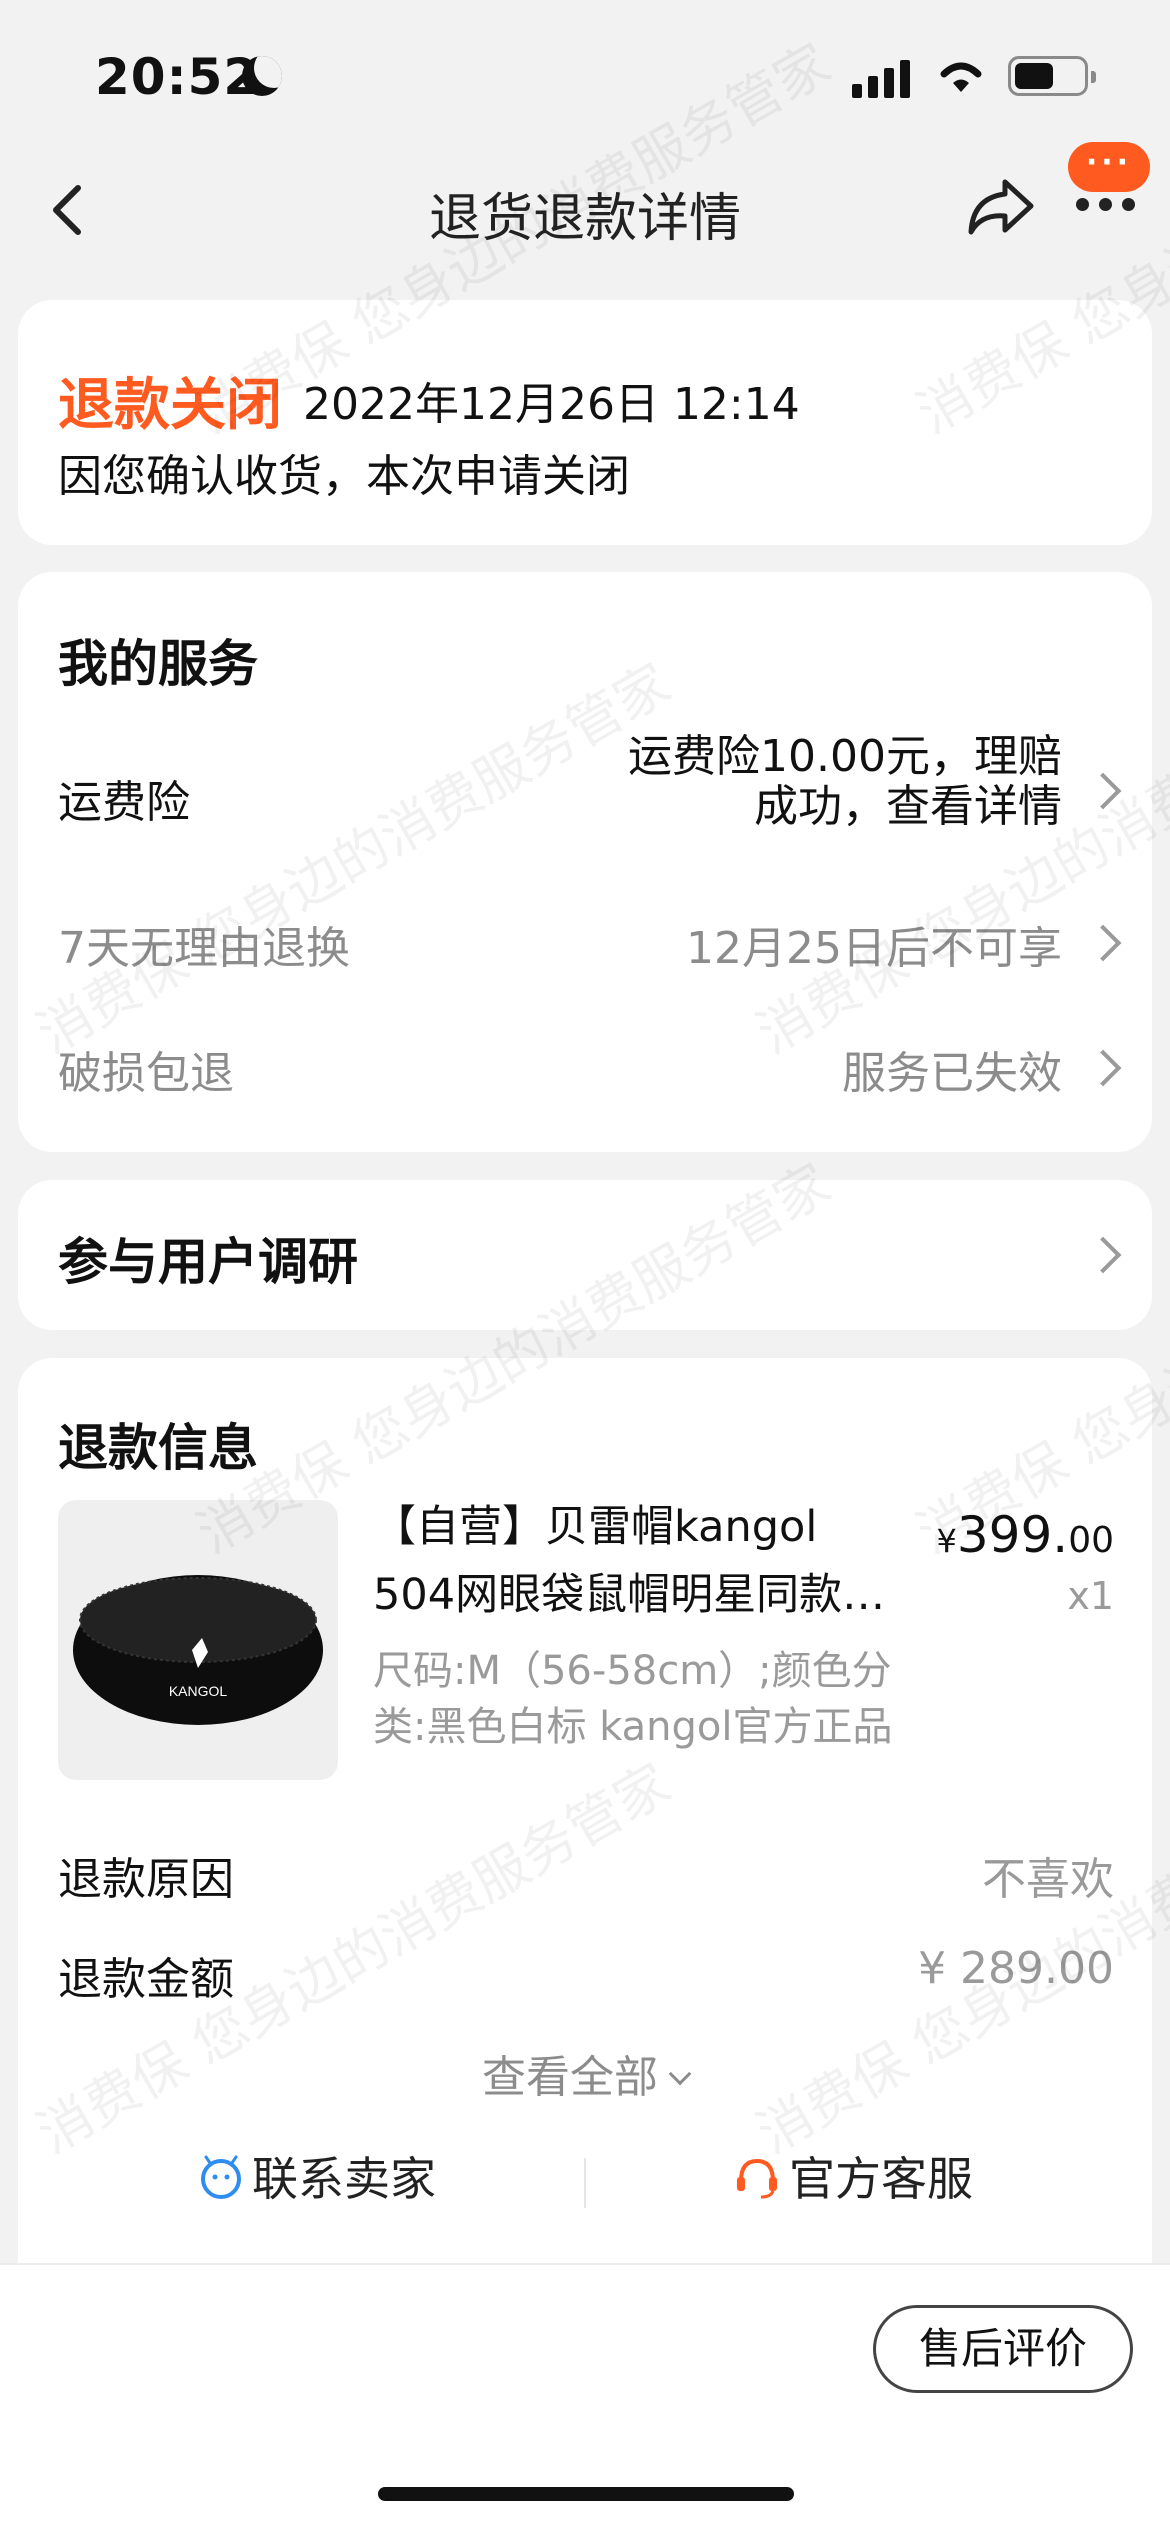  What do you see at coordinates (585, 792) in the screenshot?
I see `service-row-shipping-insurance: 运费险 运费险10.00元，理赔 成功，查看详情` at bounding box center [585, 792].